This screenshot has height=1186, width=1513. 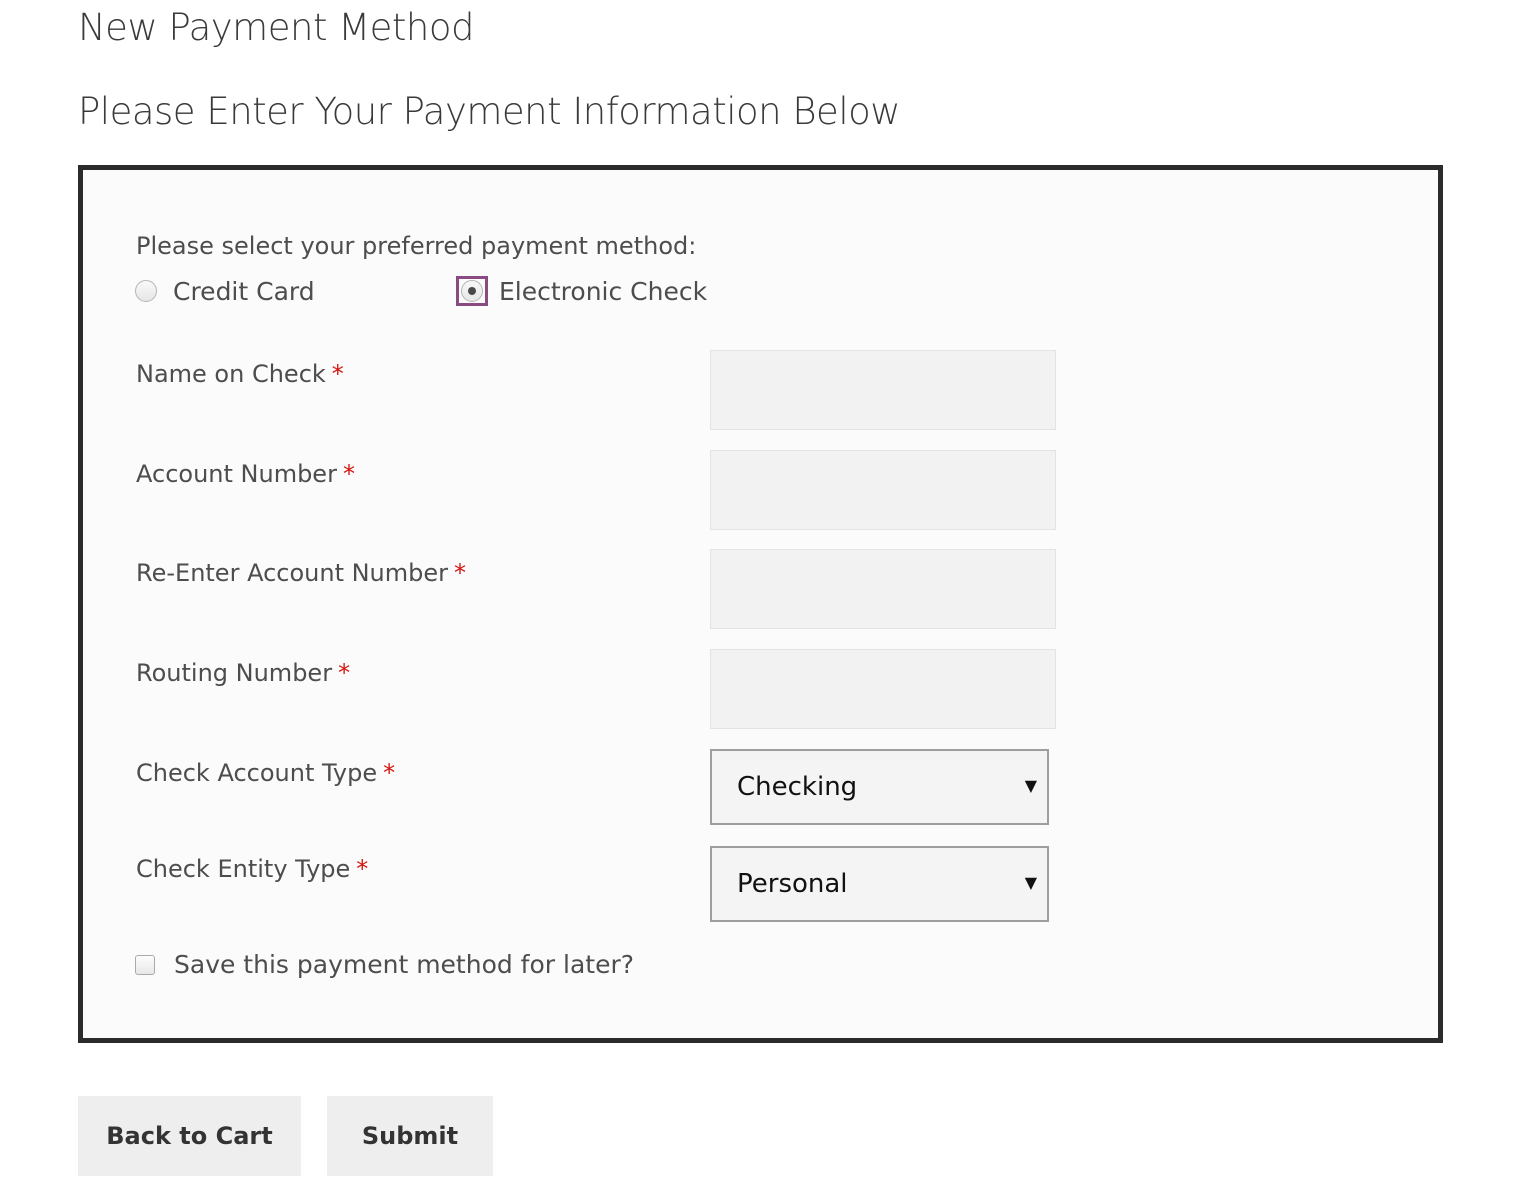 What do you see at coordinates (301, 573) in the screenshot?
I see `reenter-account-number-label: Re-Enter Account Number *` at bounding box center [301, 573].